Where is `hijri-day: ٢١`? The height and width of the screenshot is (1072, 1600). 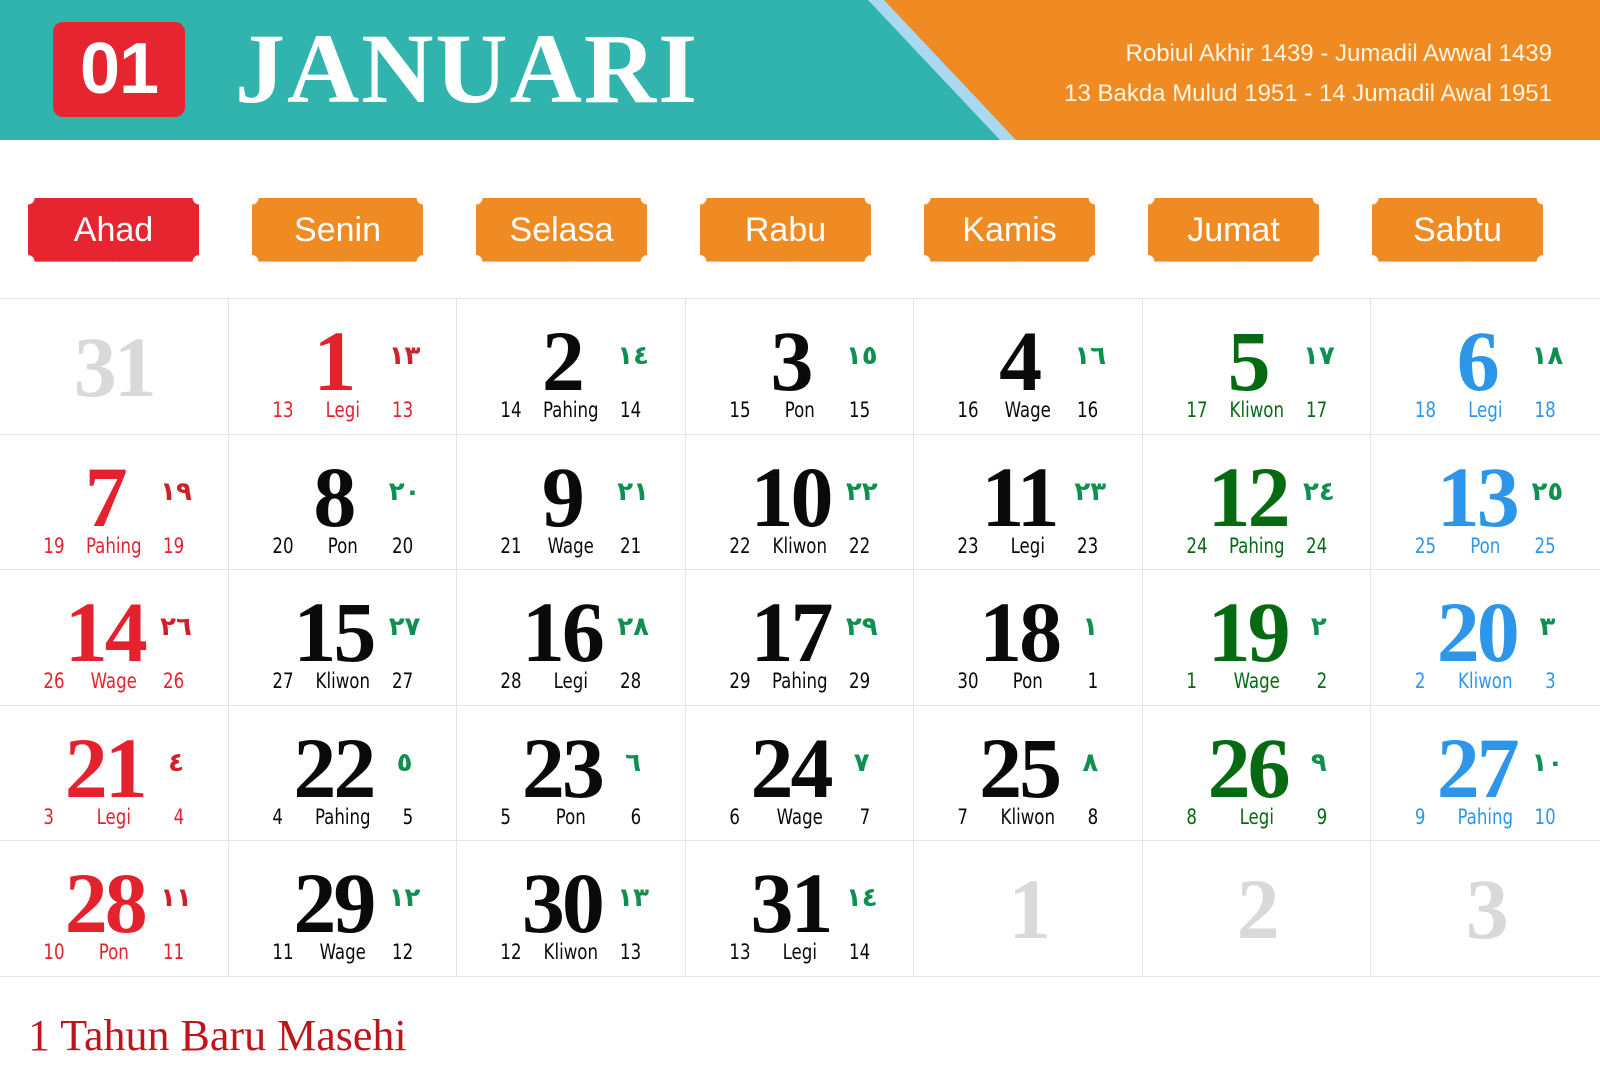
hijri-day: ٢١ is located at coordinates (633, 491).